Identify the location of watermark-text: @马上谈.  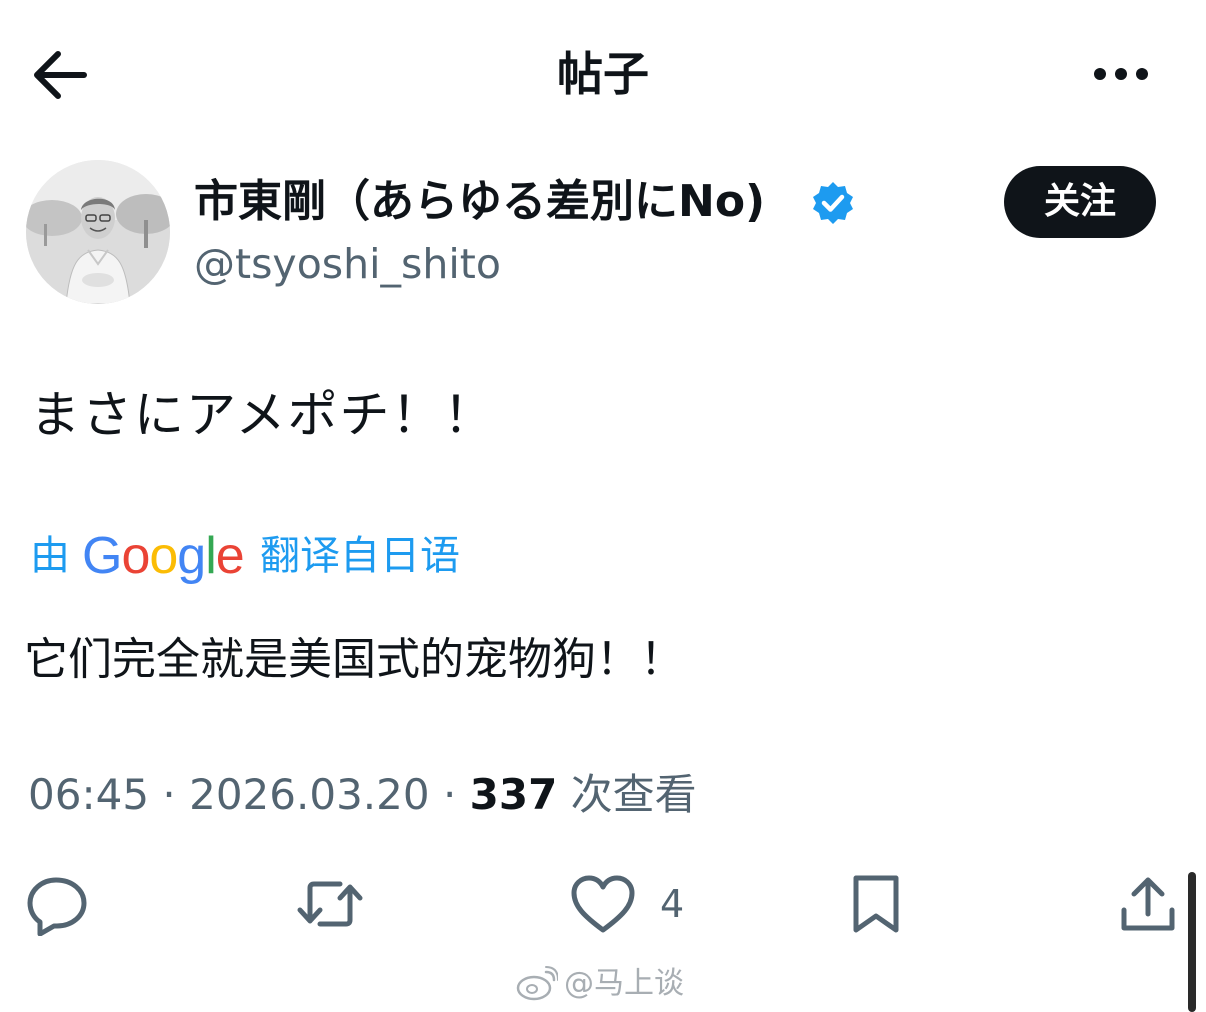
(624, 983).